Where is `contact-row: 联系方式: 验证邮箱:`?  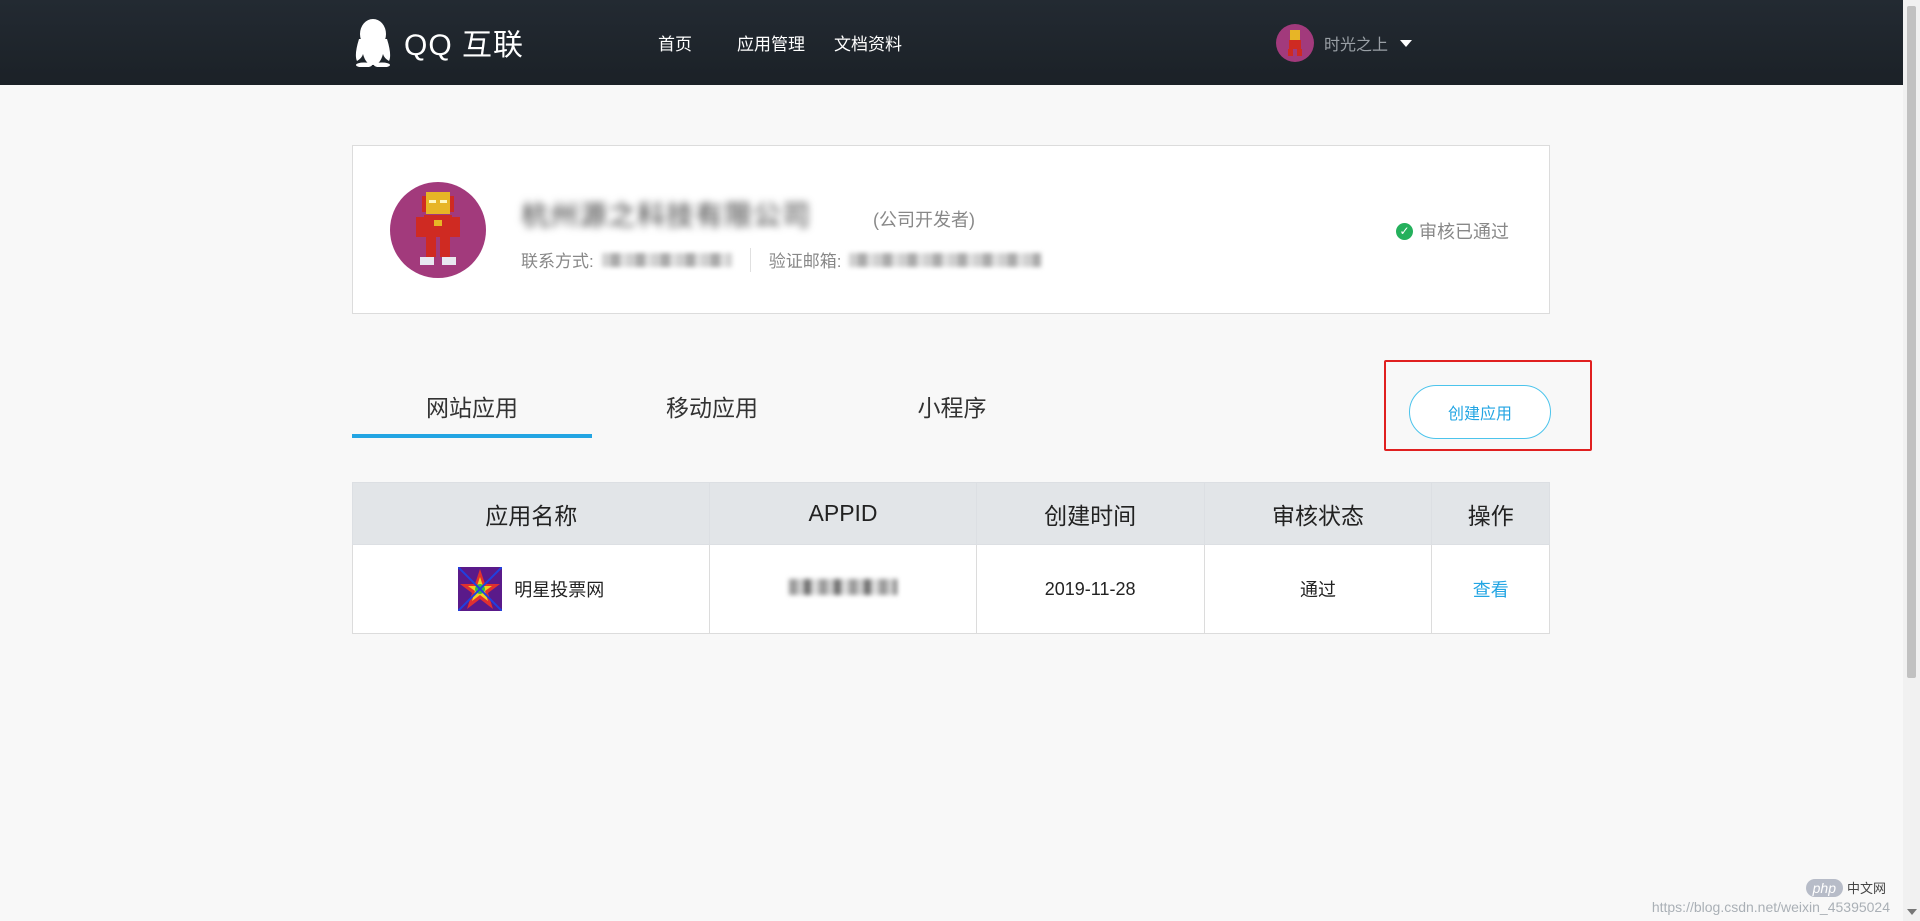
contact-row: 联系方式: 验证邮箱: is located at coordinates (781, 259).